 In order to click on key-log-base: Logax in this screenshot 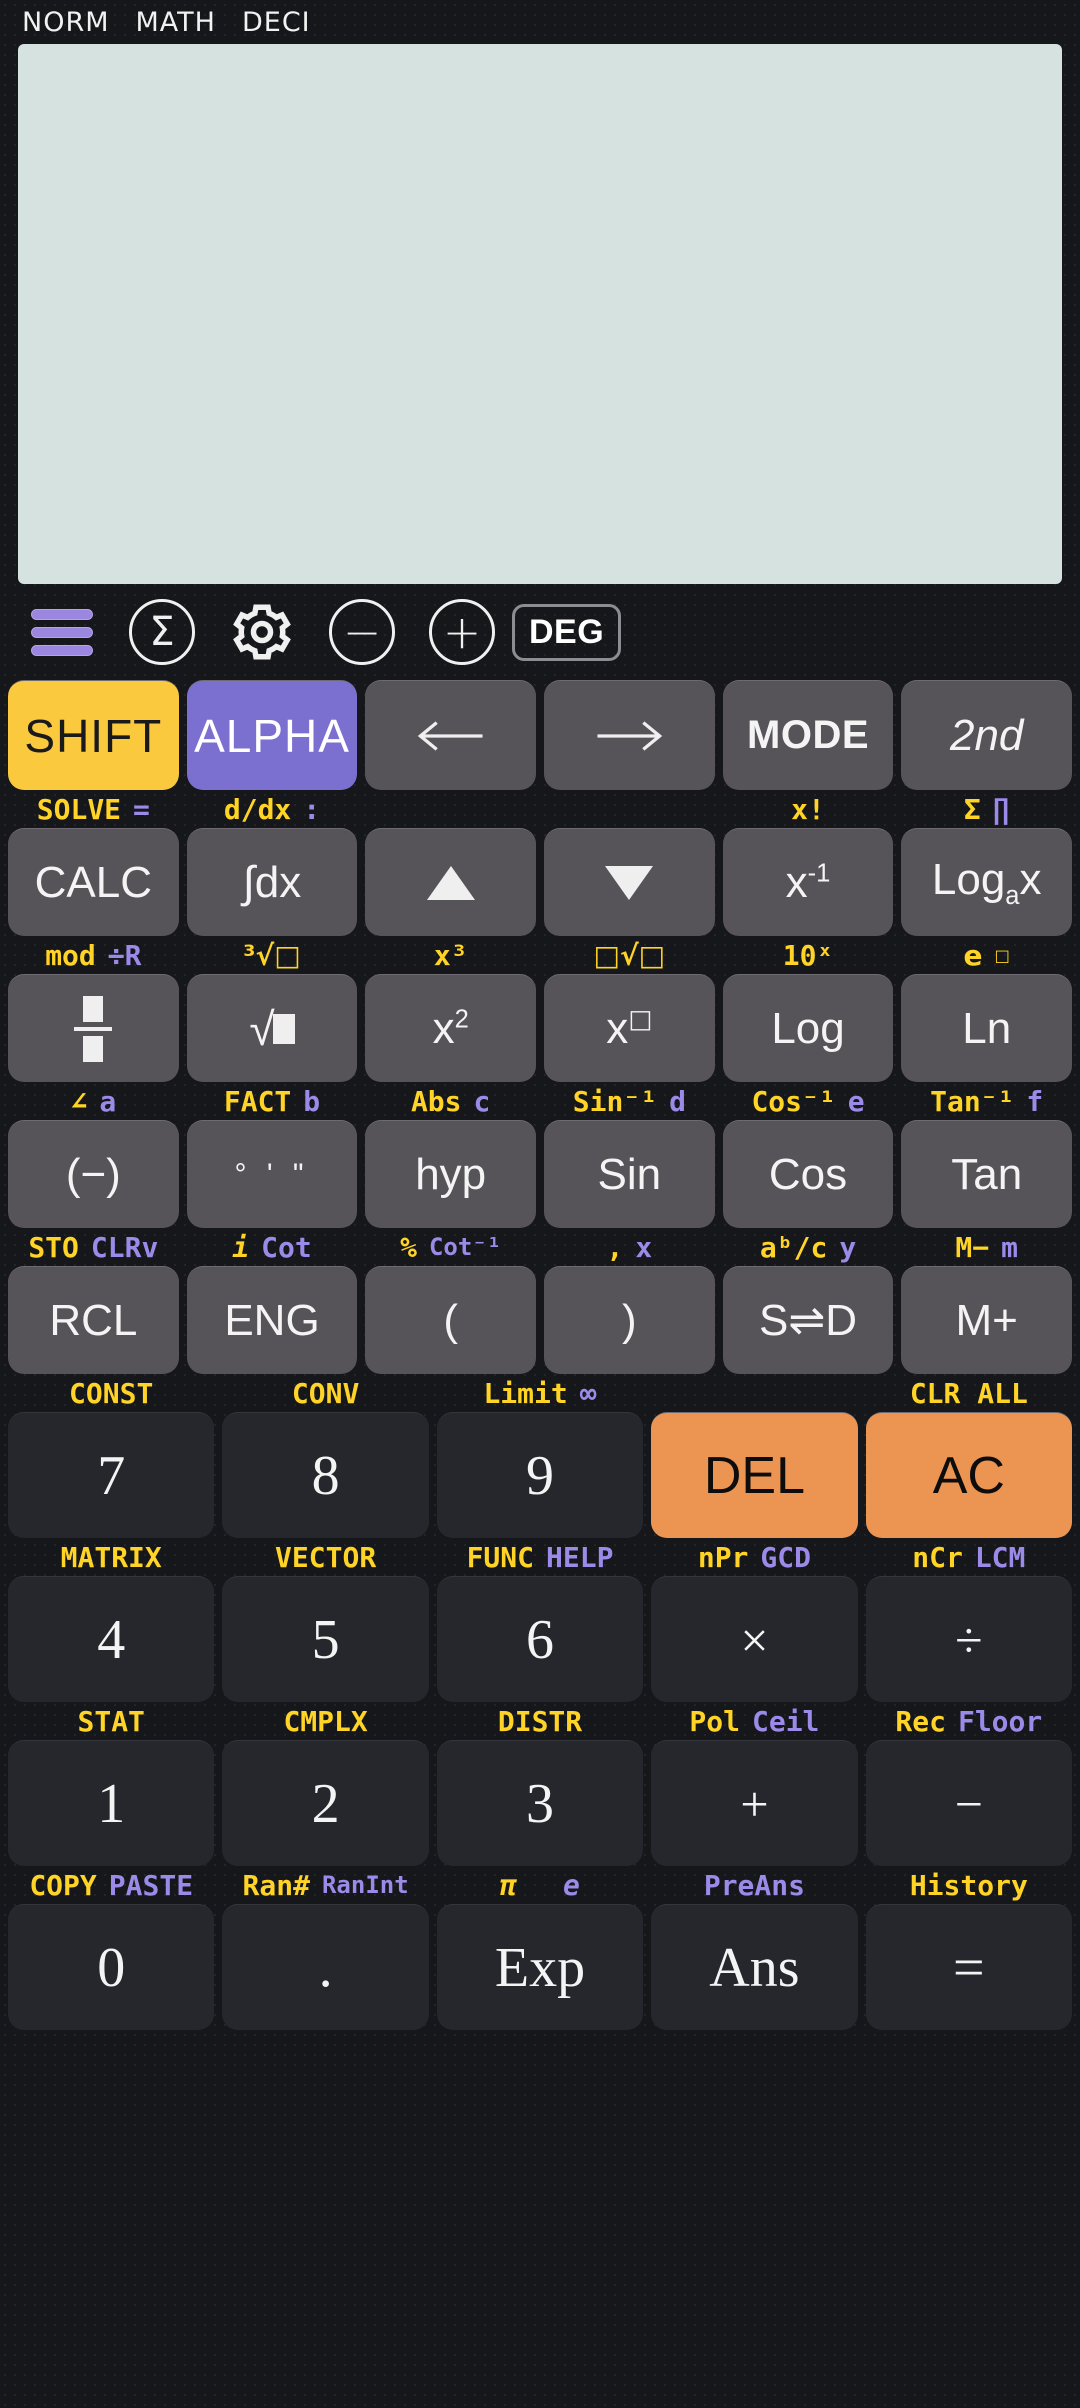, I will do `click(987, 882)`.